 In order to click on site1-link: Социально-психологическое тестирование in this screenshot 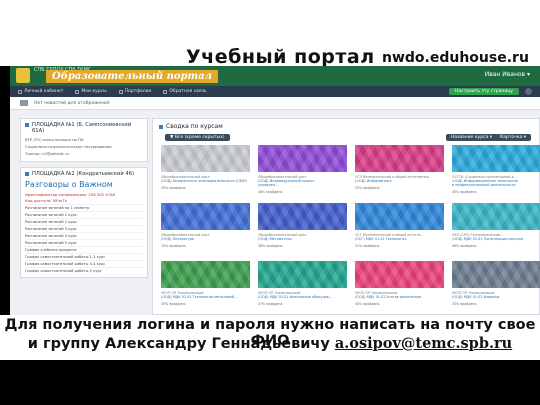, I will do `click(84, 146)`.